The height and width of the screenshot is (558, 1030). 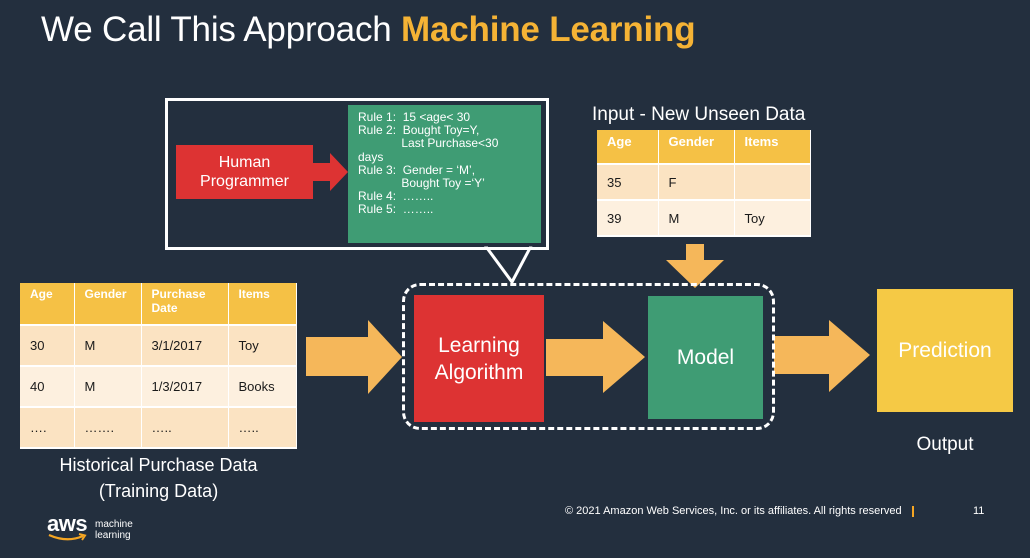 I want to click on table-cell: F, so click(x=696, y=182).